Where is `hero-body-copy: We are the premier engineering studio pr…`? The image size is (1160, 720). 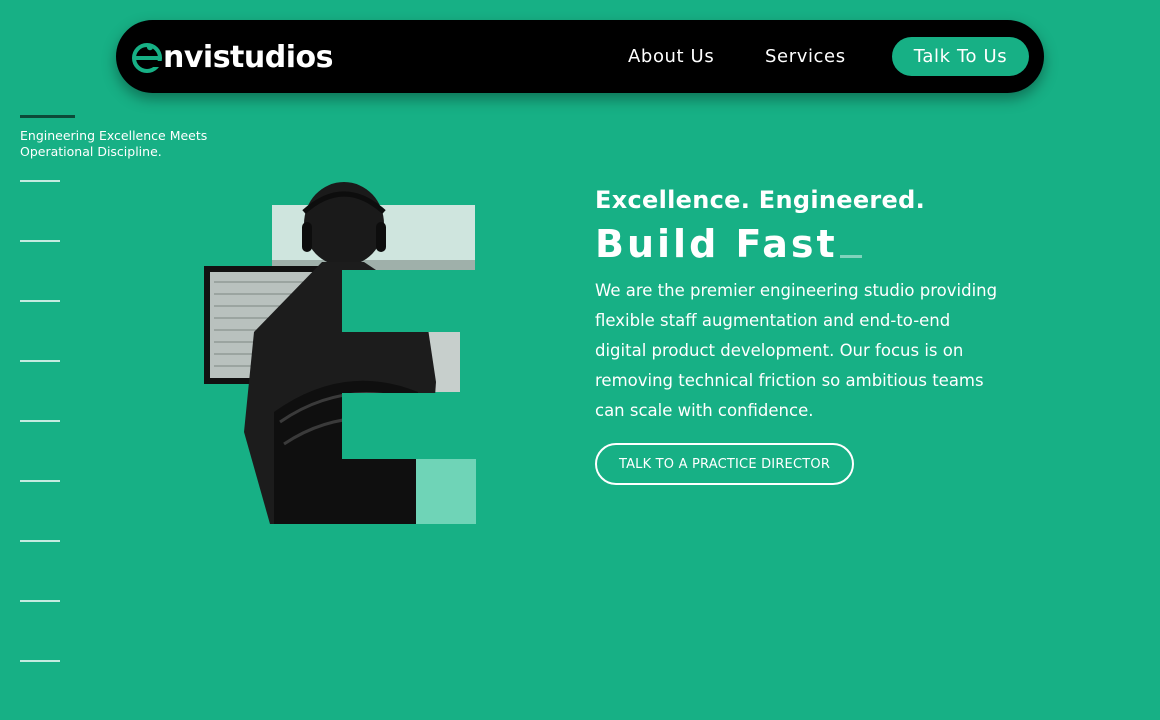 hero-body-copy: We are the premier engineering studio pr… is located at coordinates (796, 350).